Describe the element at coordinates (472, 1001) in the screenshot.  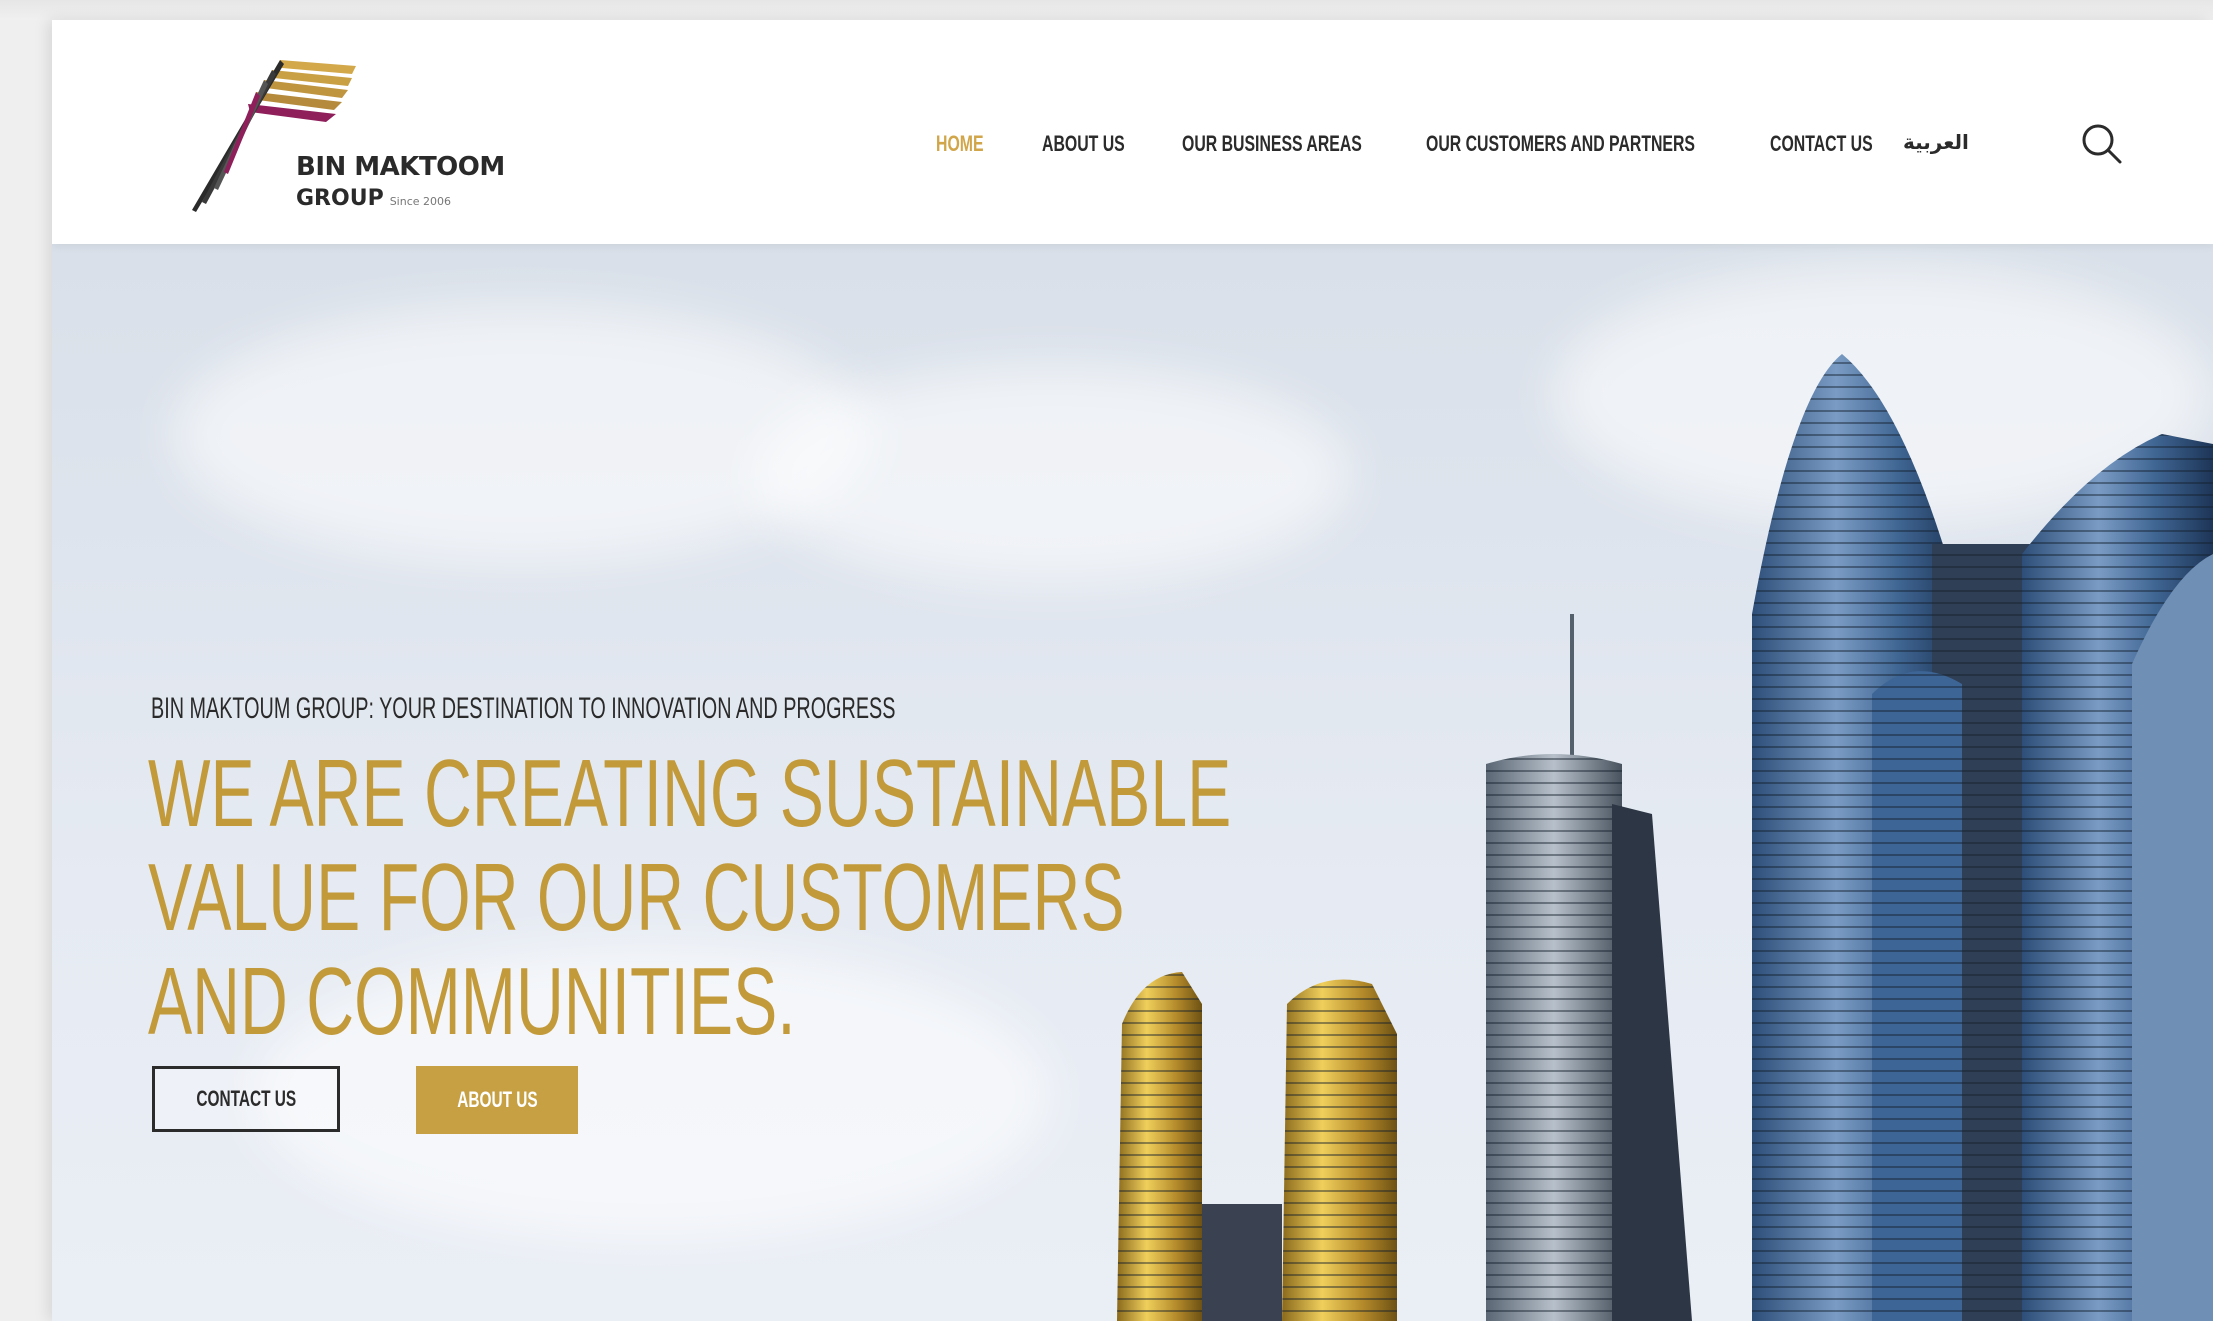
I see `headline-line-3: AND COMMUNITIES.` at that location.